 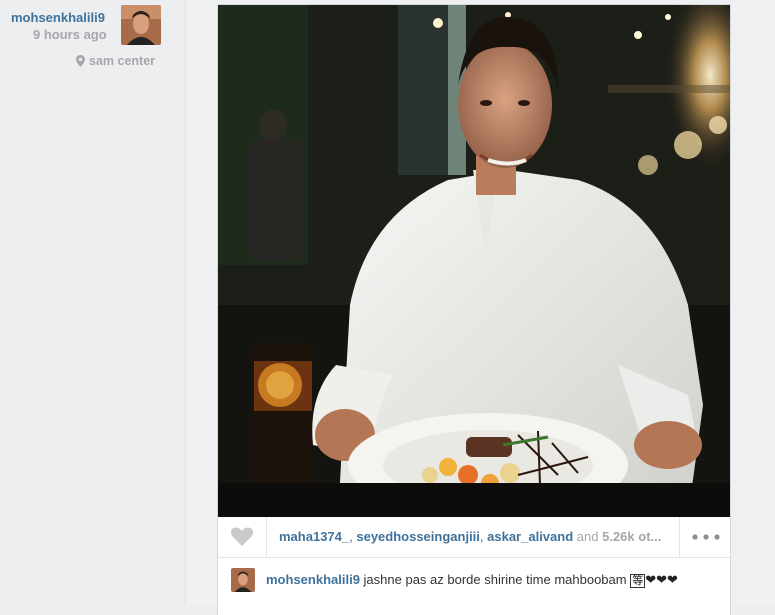 I want to click on liker-link: maha1374_, so click(x=314, y=536).